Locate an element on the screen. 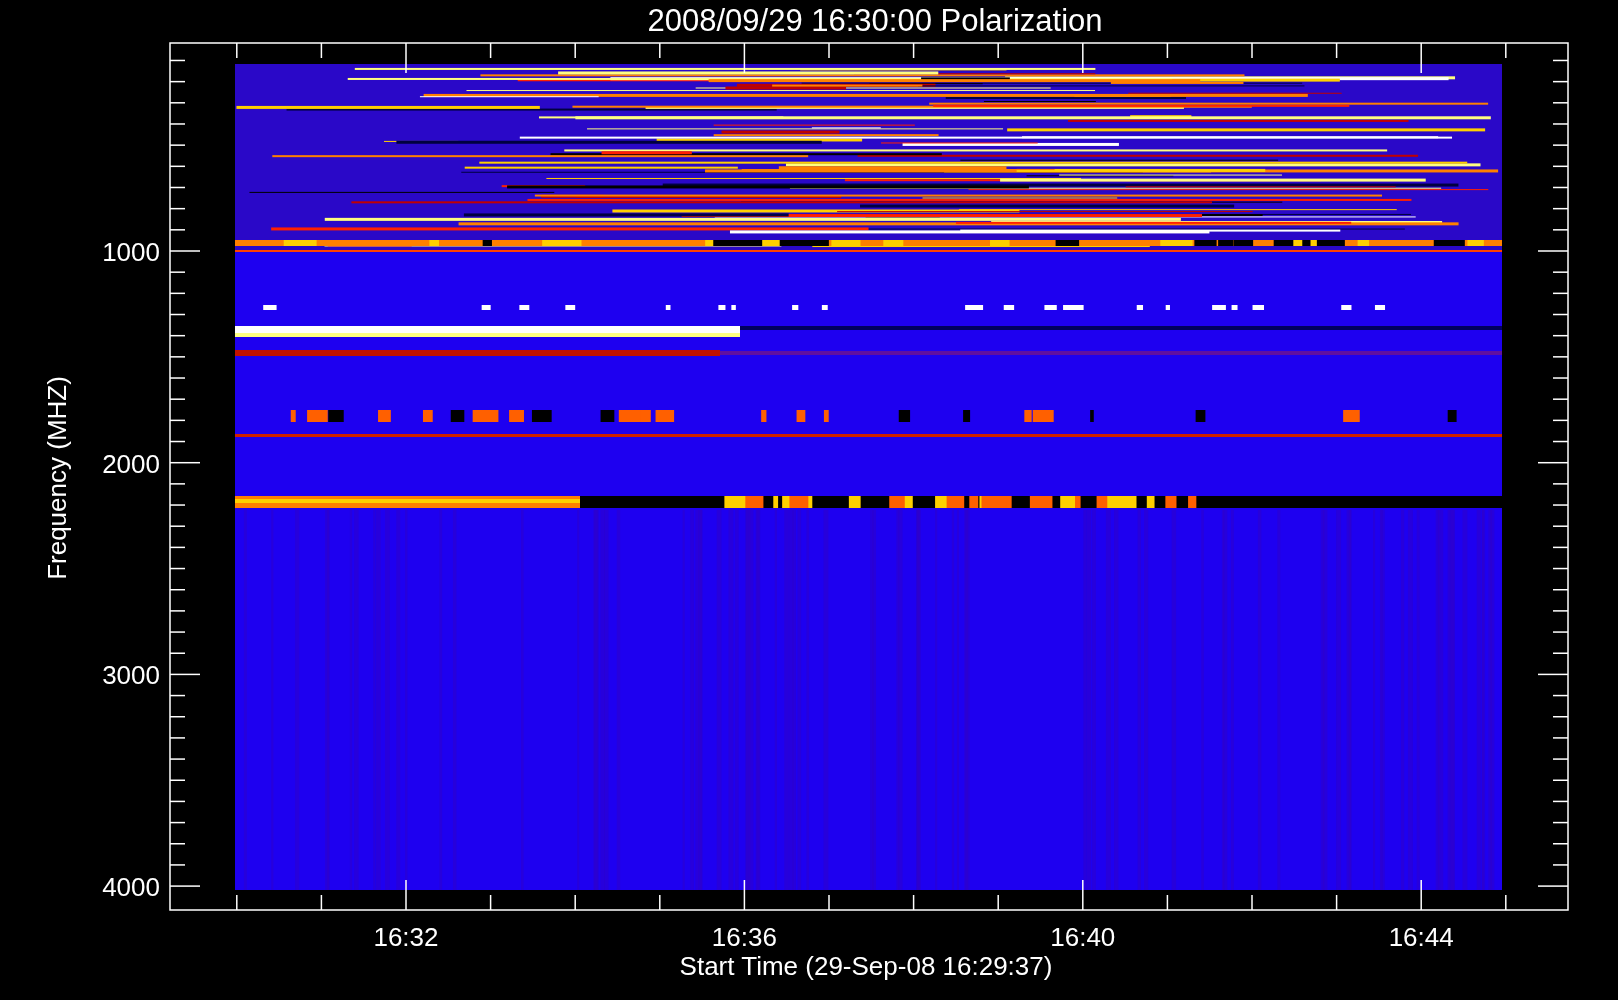 This screenshot has height=1000, width=1618. chart-title: 2008/09/29 16:30:00 Polarization is located at coordinates (875, 20).